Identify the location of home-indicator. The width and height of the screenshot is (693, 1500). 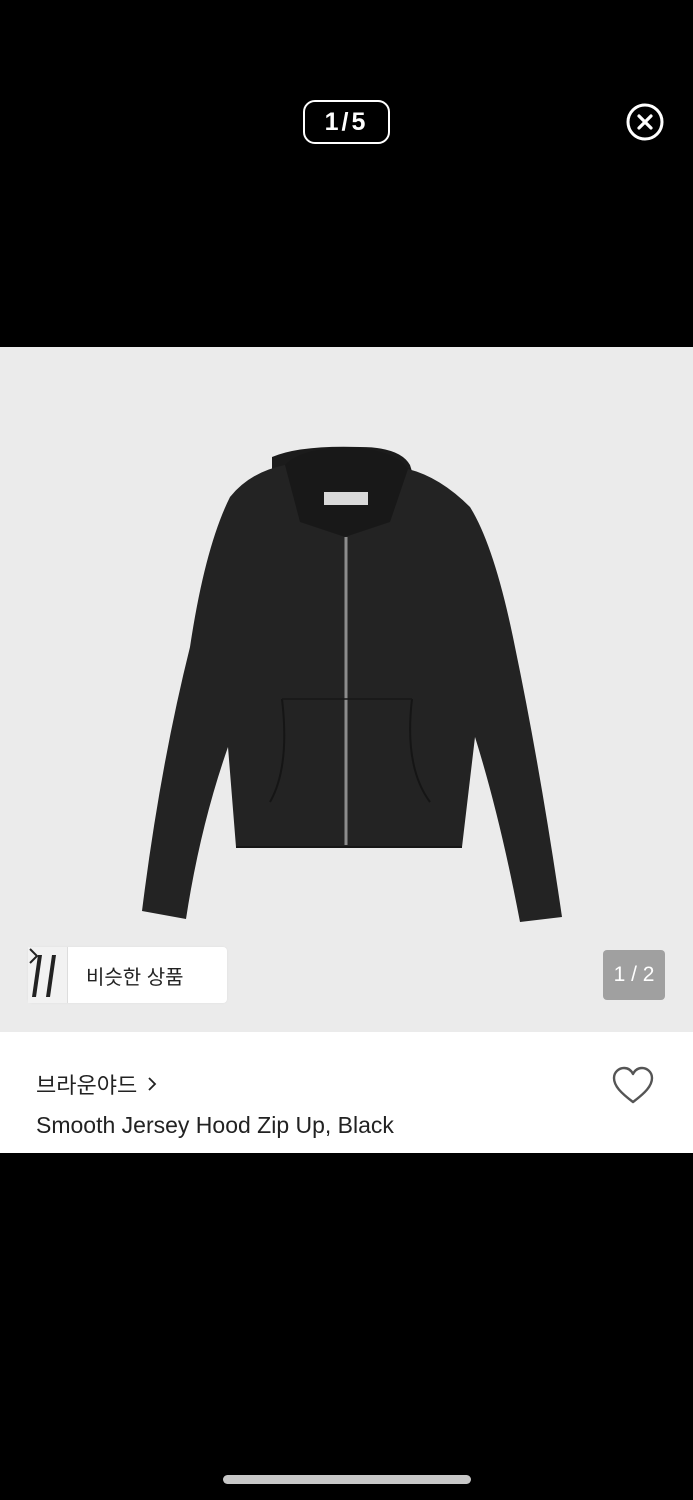
(347, 1479).